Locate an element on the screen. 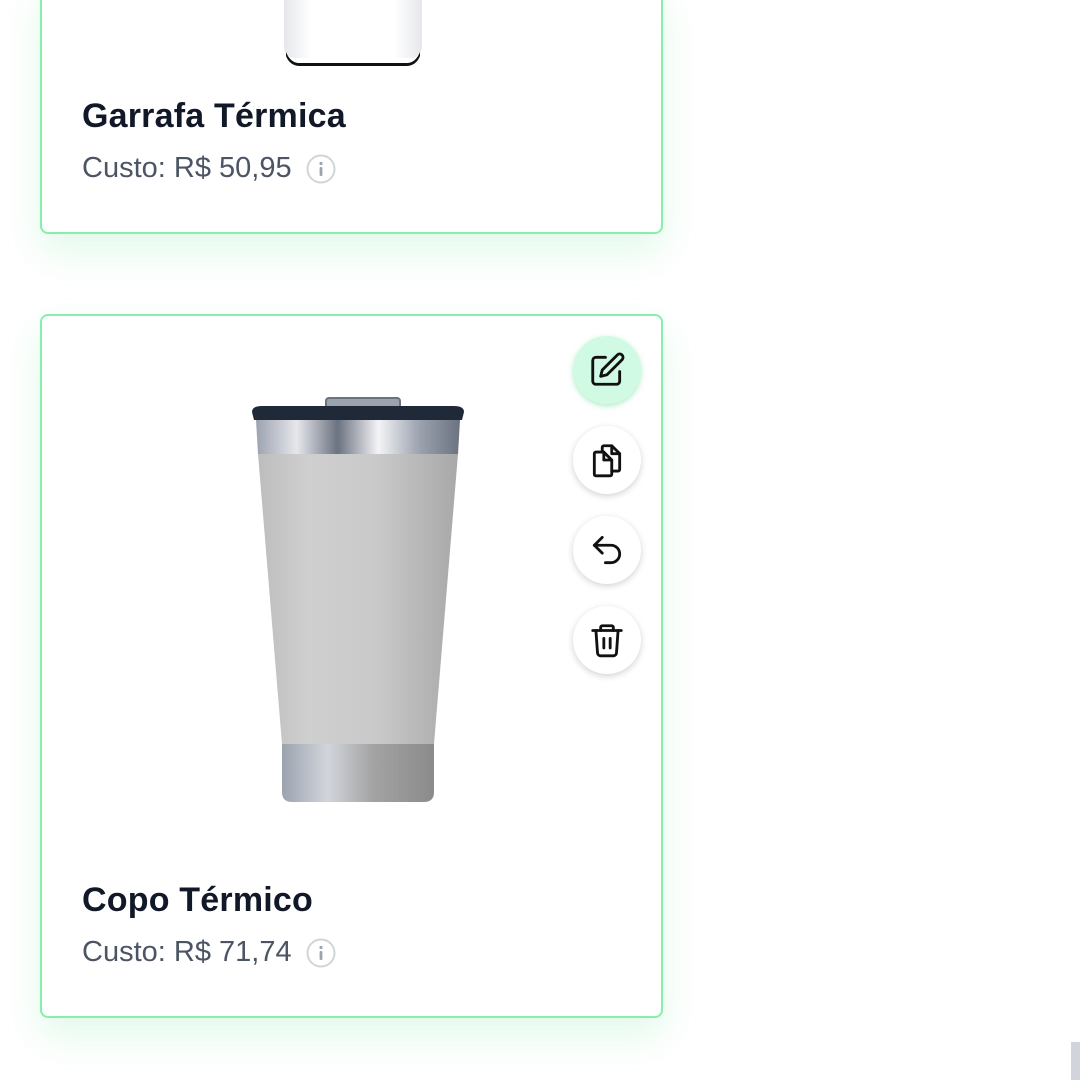 Image resolution: width=1080 pixels, height=1080 pixels. product-title: Copo Térmico is located at coordinates (197, 900).